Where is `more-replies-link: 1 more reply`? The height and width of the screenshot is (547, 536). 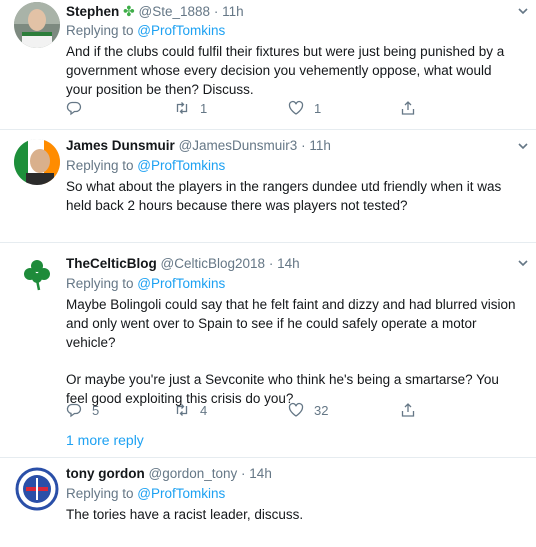
more-replies-link: 1 more reply is located at coordinates (105, 440).